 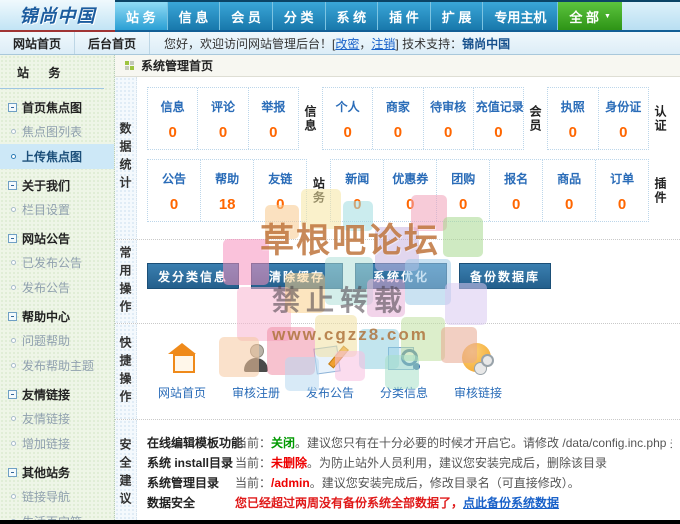 I want to click on stat-label: 身份证, so click(x=624, y=106).